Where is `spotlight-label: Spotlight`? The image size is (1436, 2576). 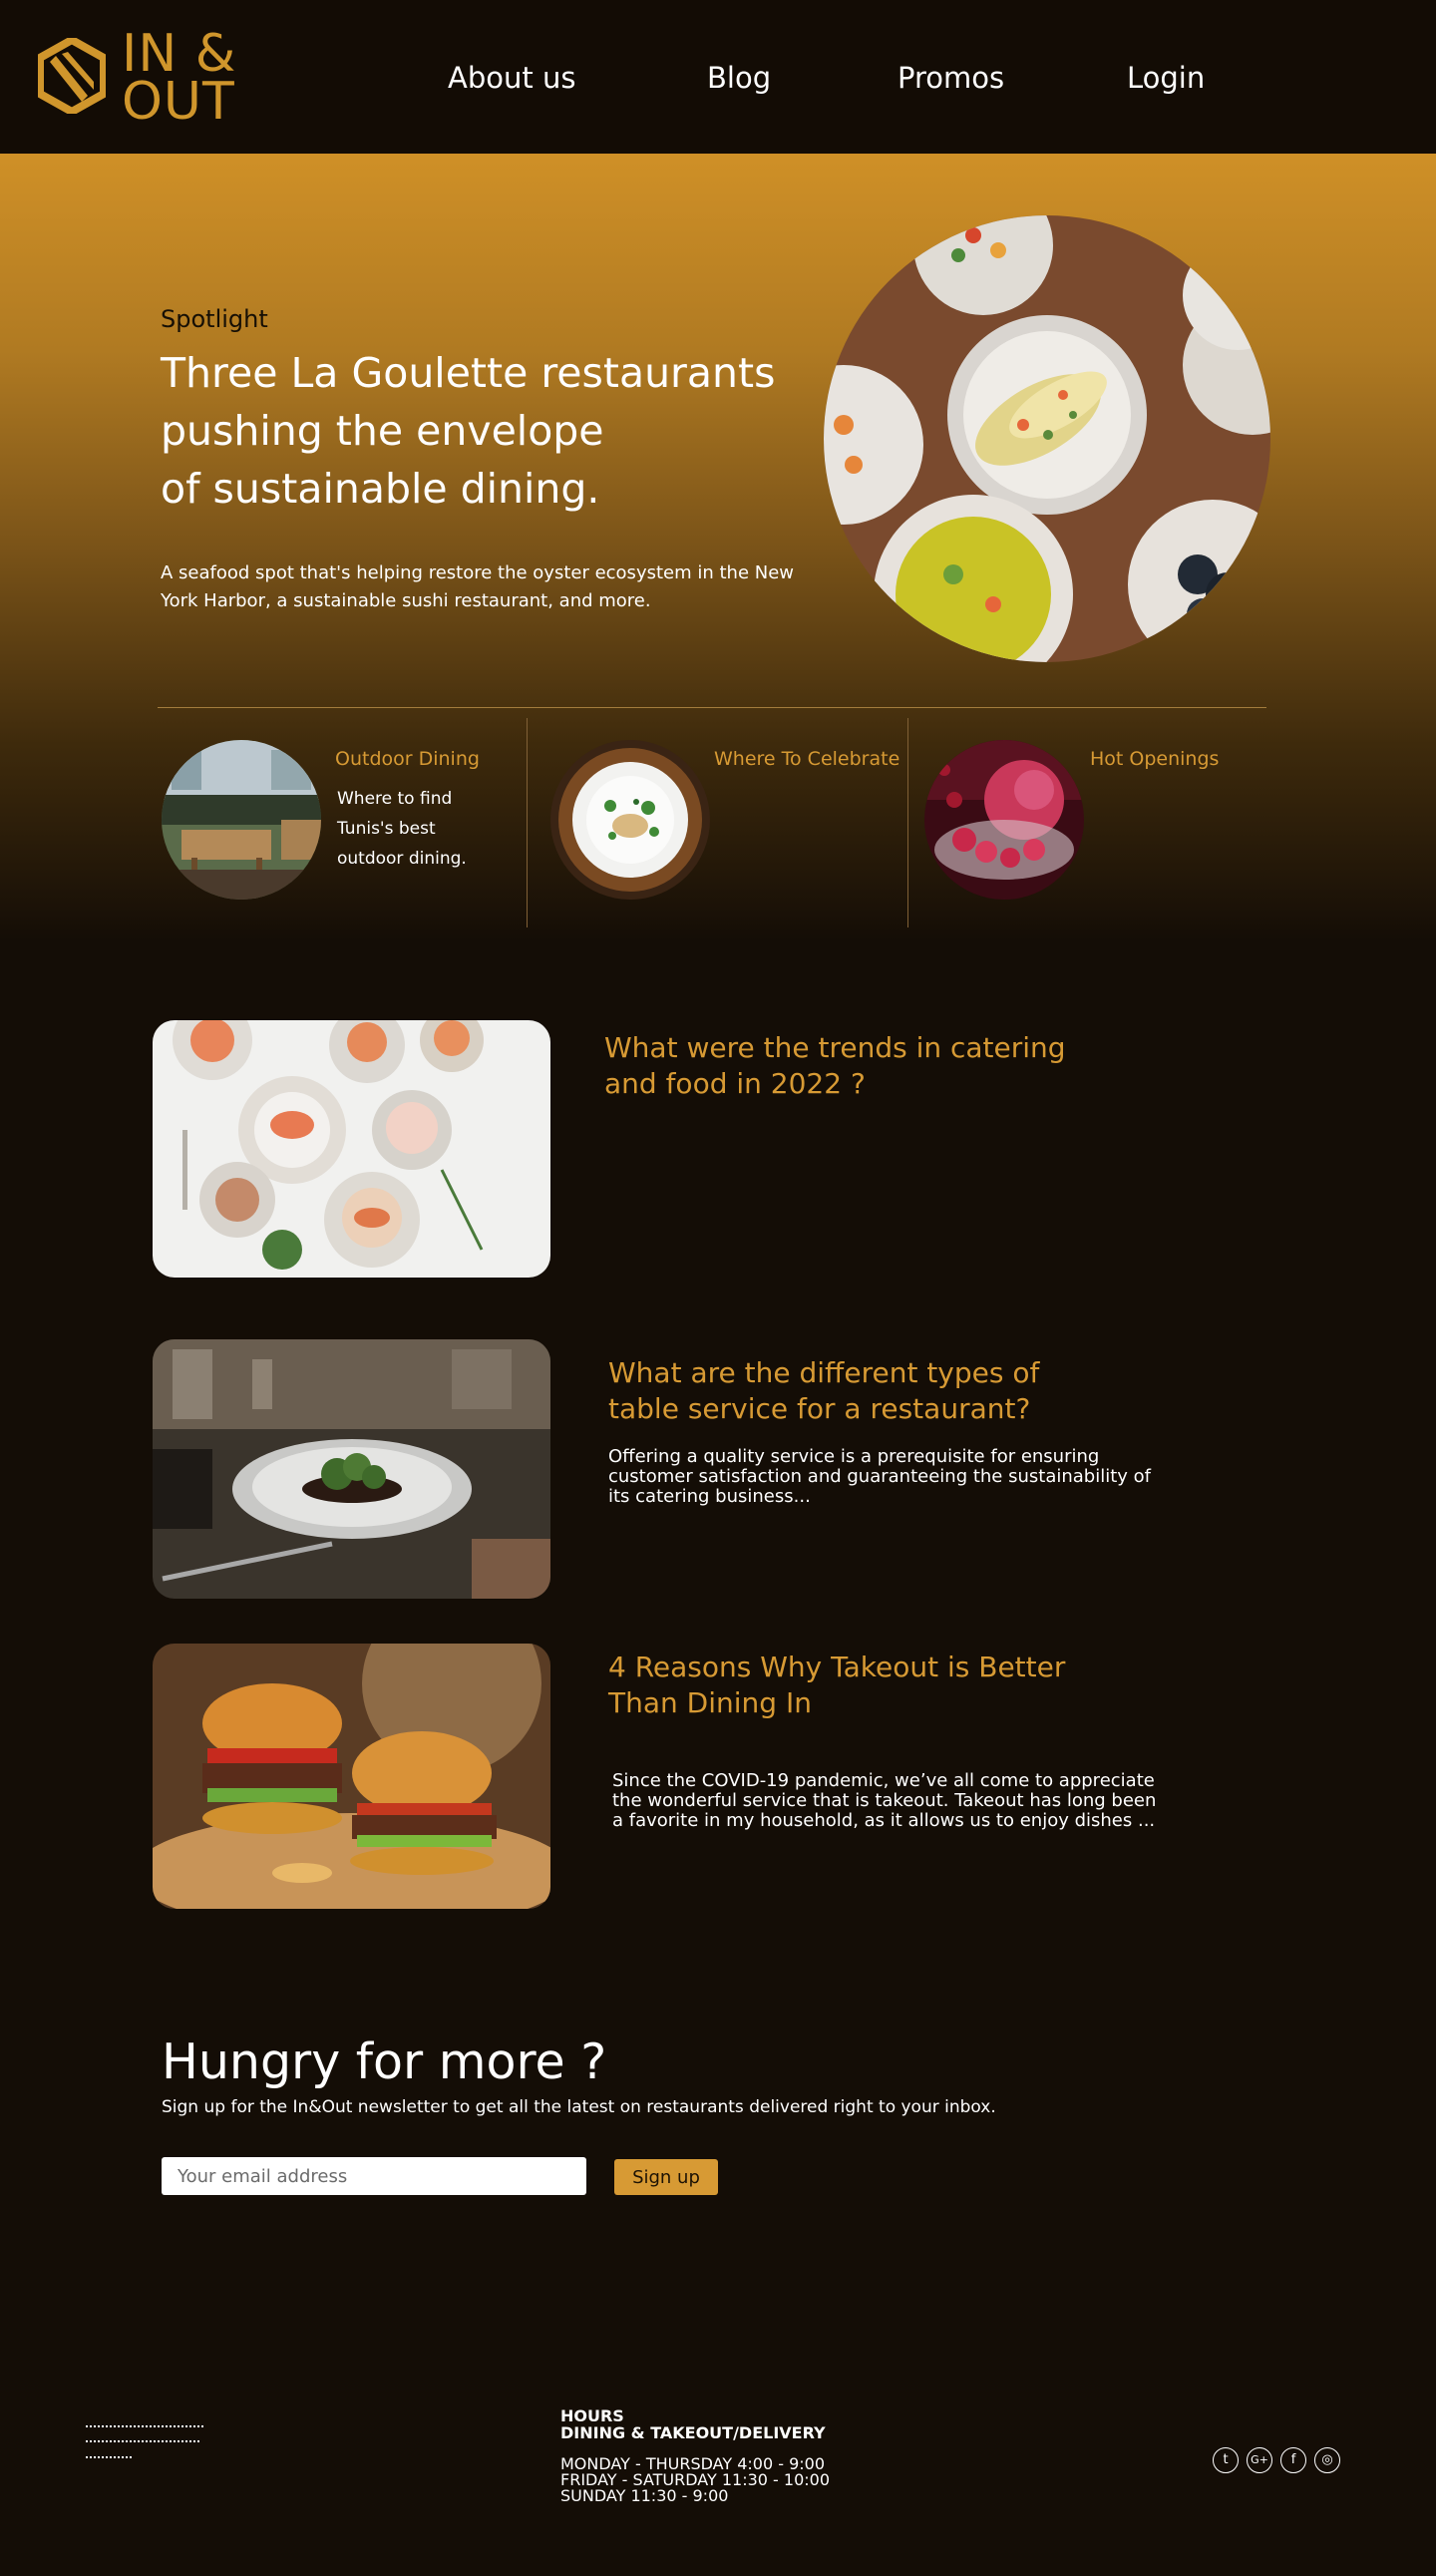 spotlight-label: Spotlight is located at coordinates (214, 319).